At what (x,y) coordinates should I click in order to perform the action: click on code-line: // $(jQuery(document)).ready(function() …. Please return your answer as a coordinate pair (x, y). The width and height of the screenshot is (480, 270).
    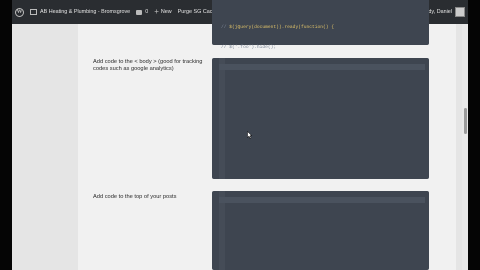
    Looking at the image, I should click on (278, 28).